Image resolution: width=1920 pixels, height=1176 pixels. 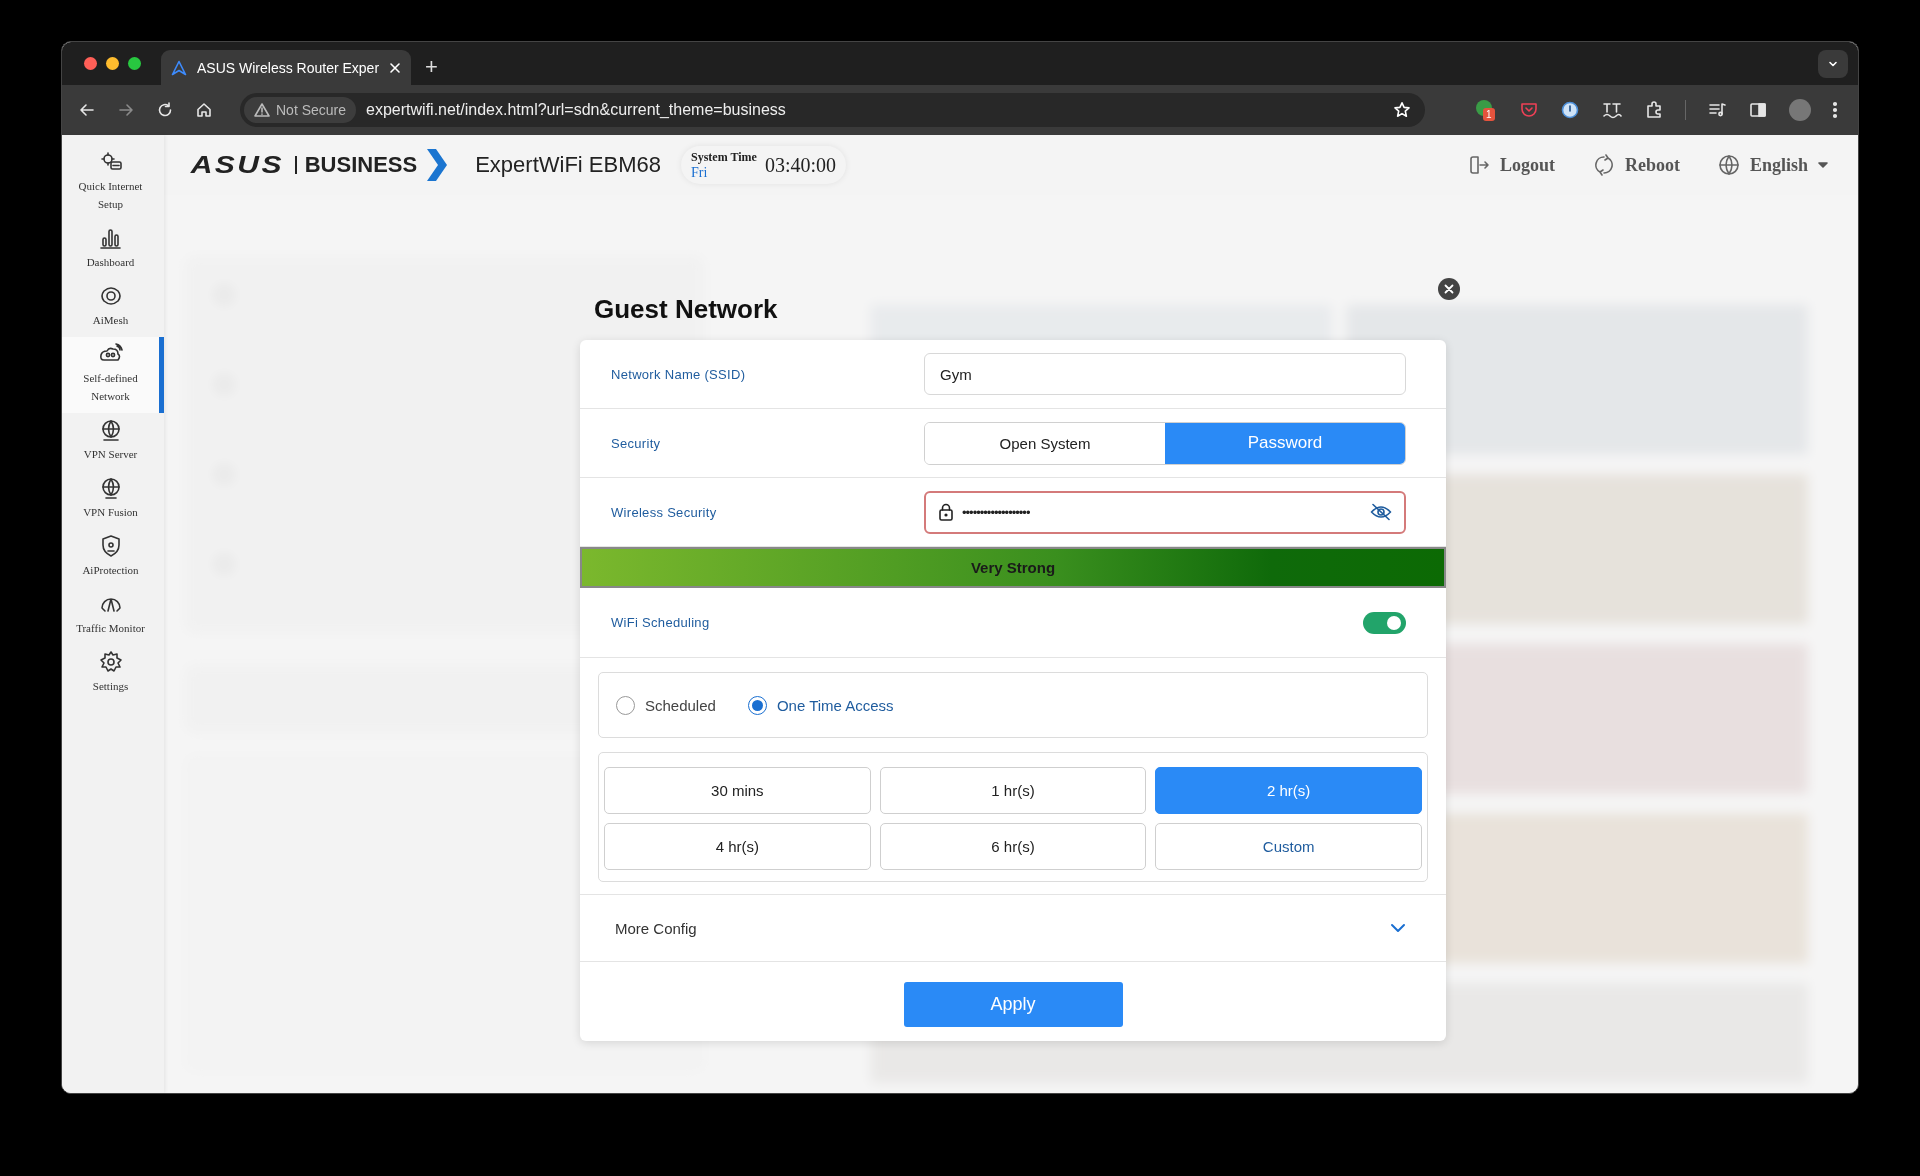 What do you see at coordinates (1013, 567) in the screenshot?
I see `strength-label: Very Strong` at bounding box center [1013, 567].